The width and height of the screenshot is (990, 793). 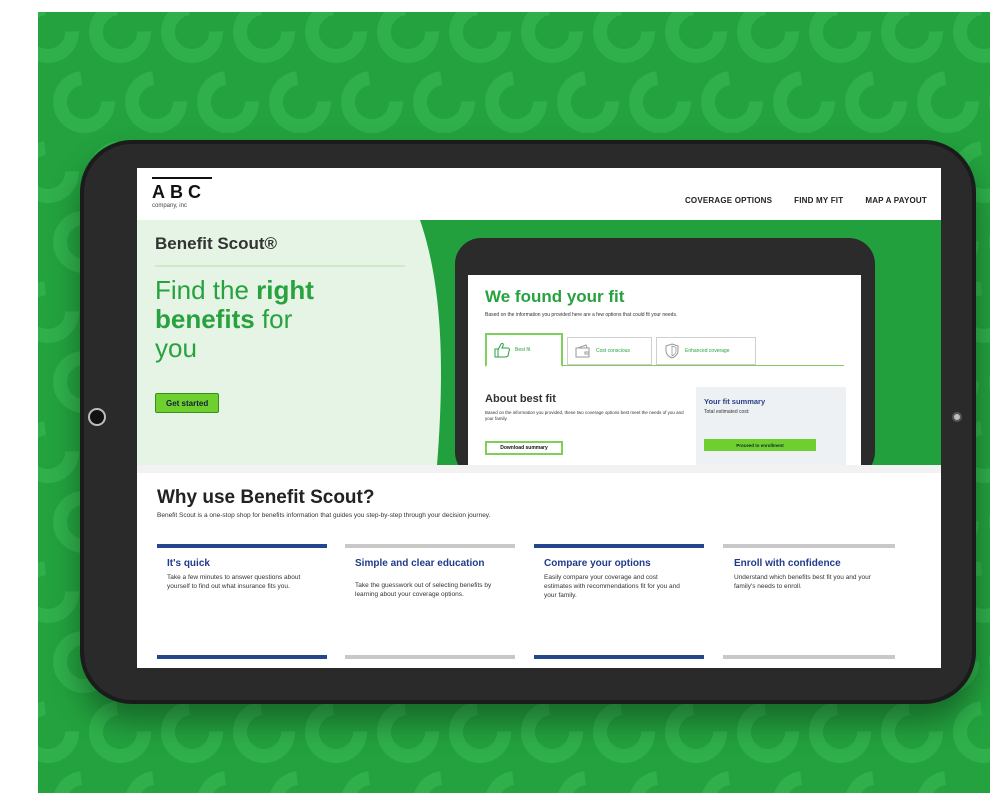 I want to click on logo-text: ABC, so click(x=179, y=192).